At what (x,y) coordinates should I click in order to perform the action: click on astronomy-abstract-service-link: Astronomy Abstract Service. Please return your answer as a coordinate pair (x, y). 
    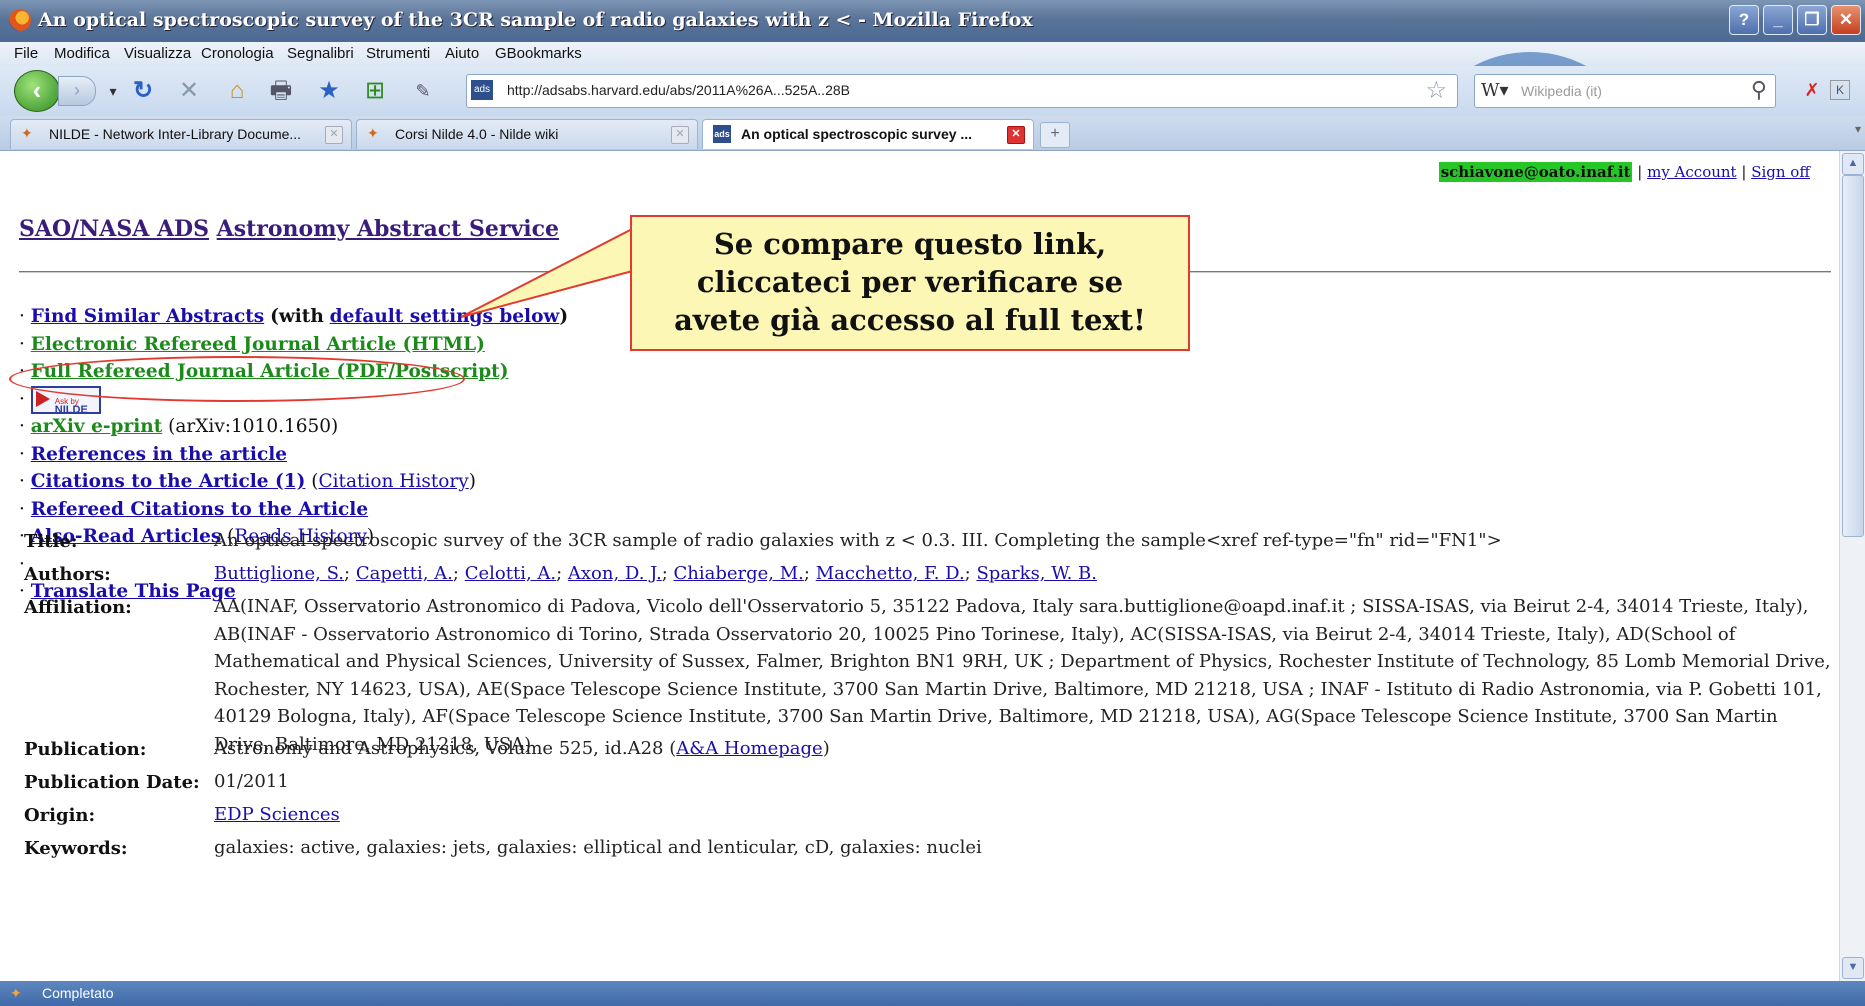
    Looking at the image, I should click on (388, 229).